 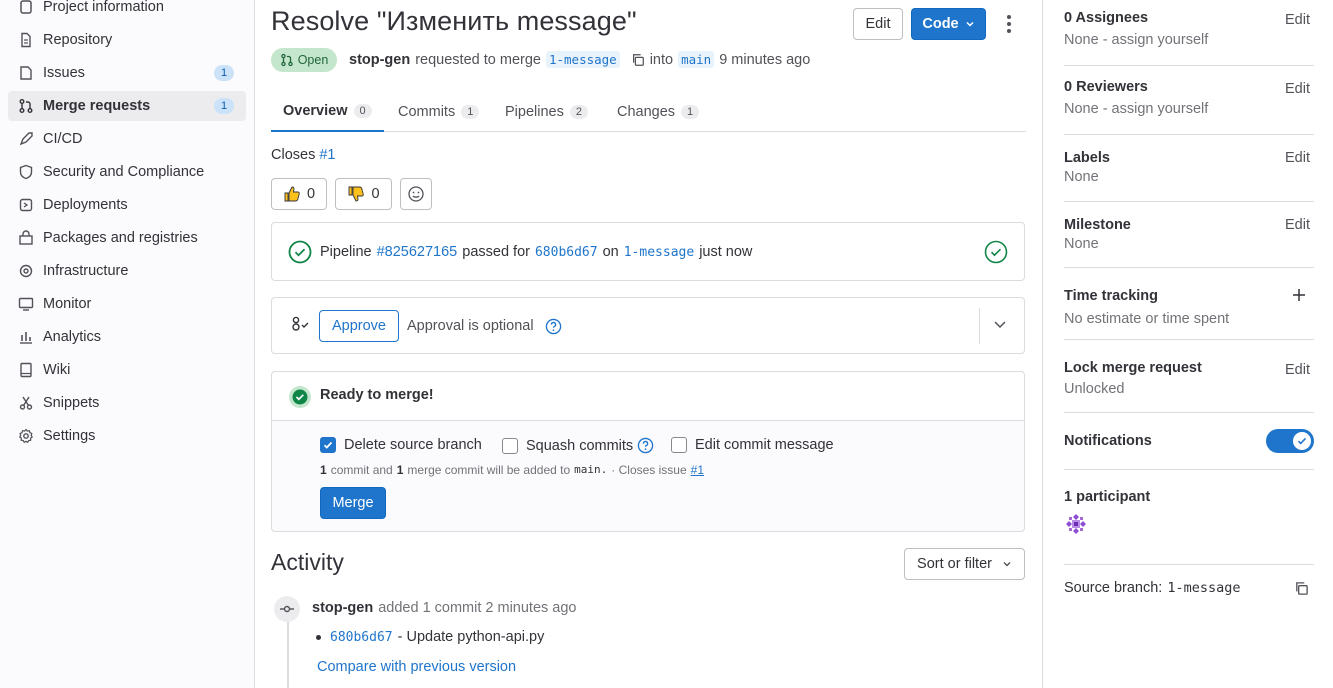 I want to click on sort-filter-dropdown: Sort or filter, so click(x=964, y=564).